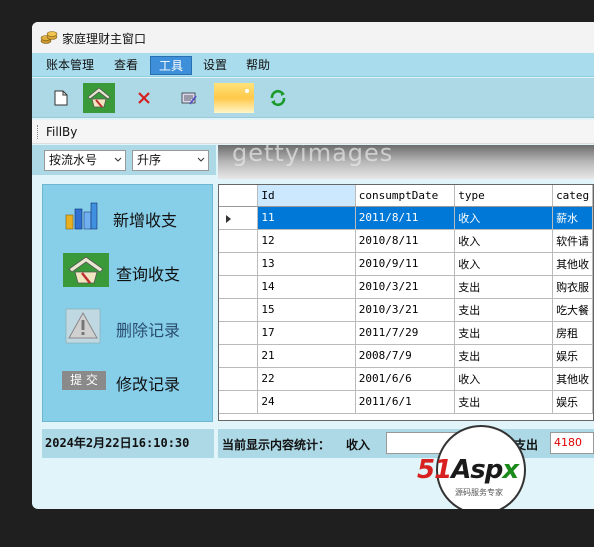 The height and width of the screenshot is (547, 594). I want to click on gradient-button, so click(234, 98).